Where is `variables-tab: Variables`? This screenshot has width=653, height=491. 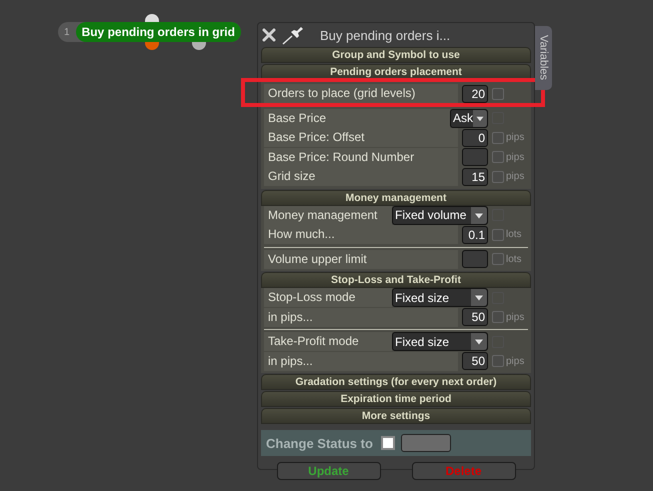 variables-tab: Variables is located at coordinates (543, 58).